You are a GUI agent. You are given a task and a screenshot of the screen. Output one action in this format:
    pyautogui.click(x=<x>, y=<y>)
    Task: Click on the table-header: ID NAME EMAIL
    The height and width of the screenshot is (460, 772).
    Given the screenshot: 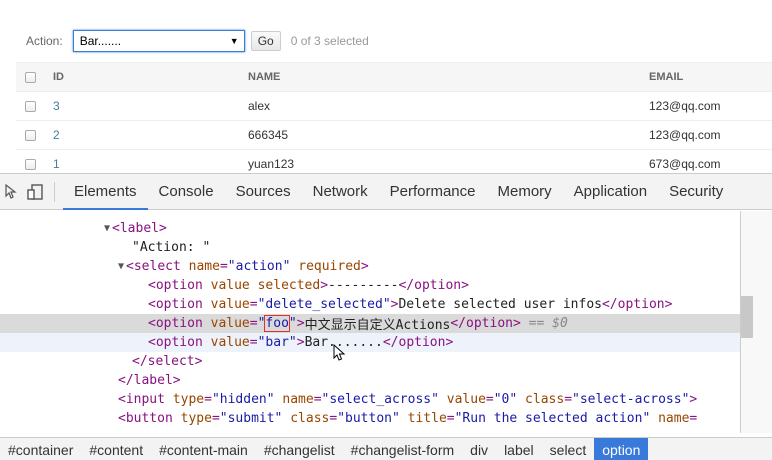 What is the action you would take?
    pyautogui.click(x=394, y=77)
    